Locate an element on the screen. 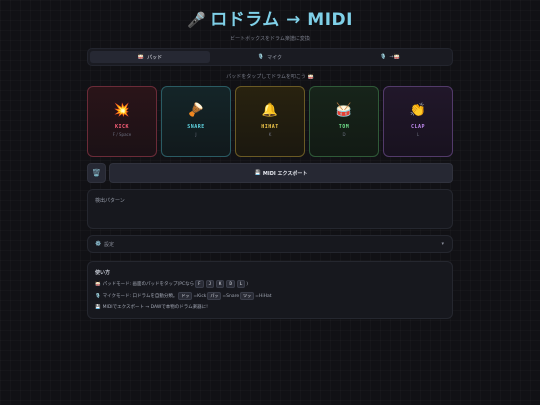 Image resolution: width=540 pixels, height=405 pixels. how-to-title: 使い方 is located at coordinates (103, 273).